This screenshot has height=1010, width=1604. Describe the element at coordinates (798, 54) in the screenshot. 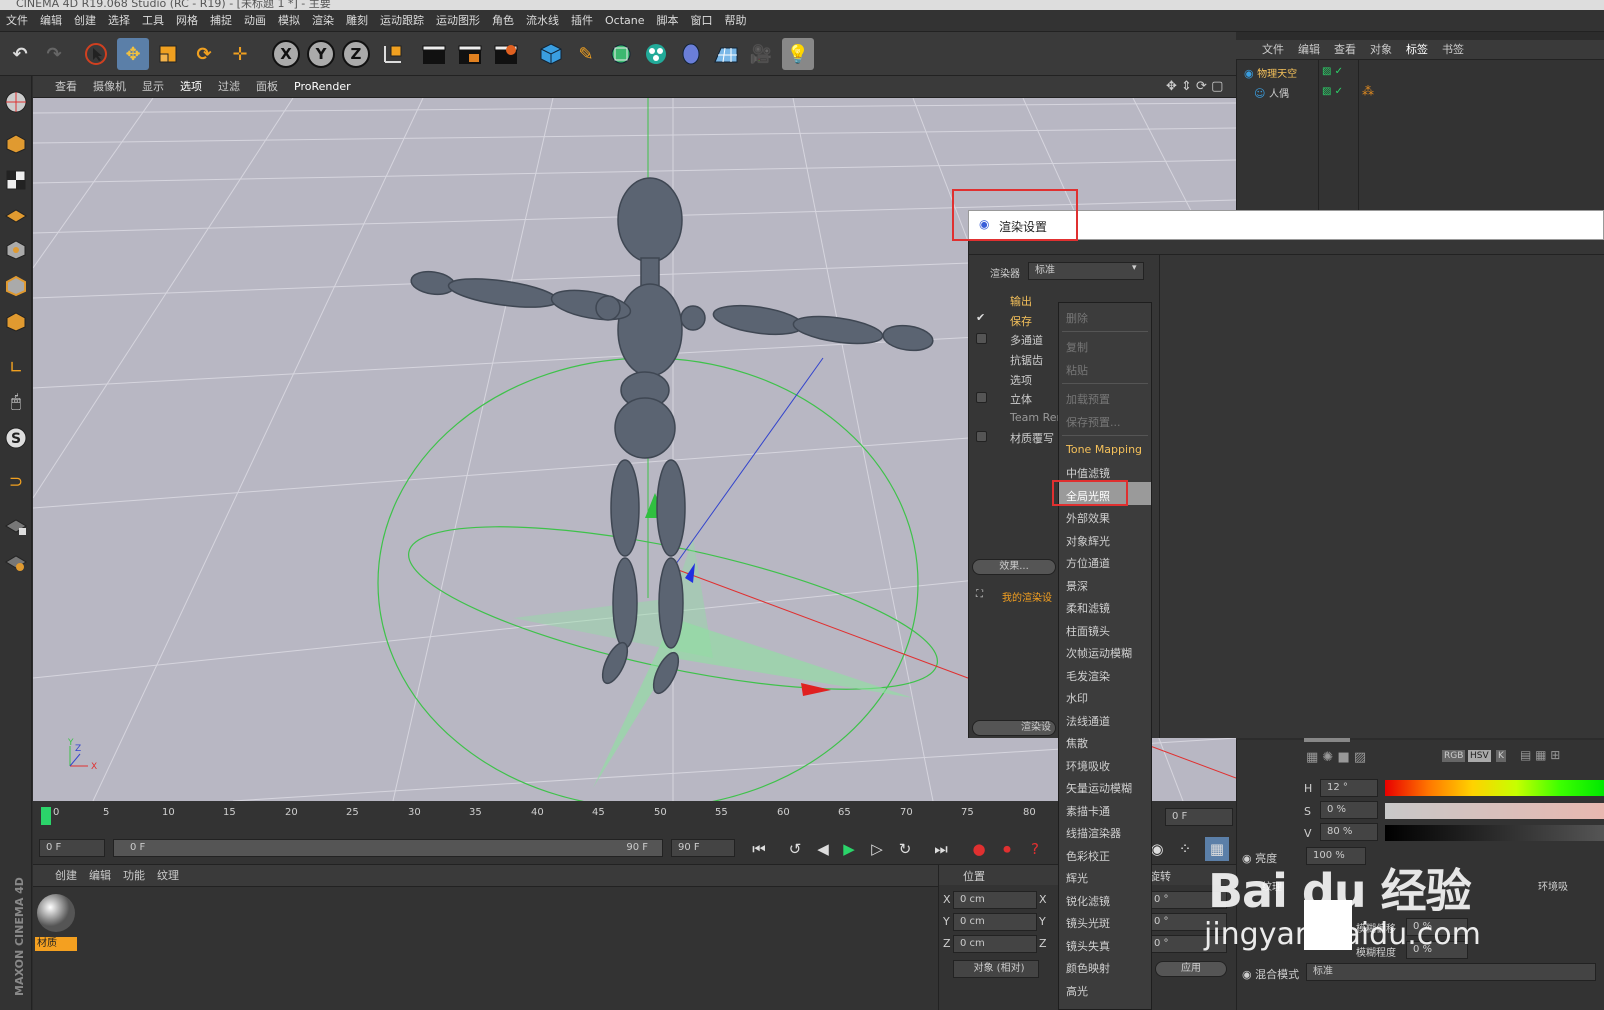

I see `light-icon: 💡` at that location.